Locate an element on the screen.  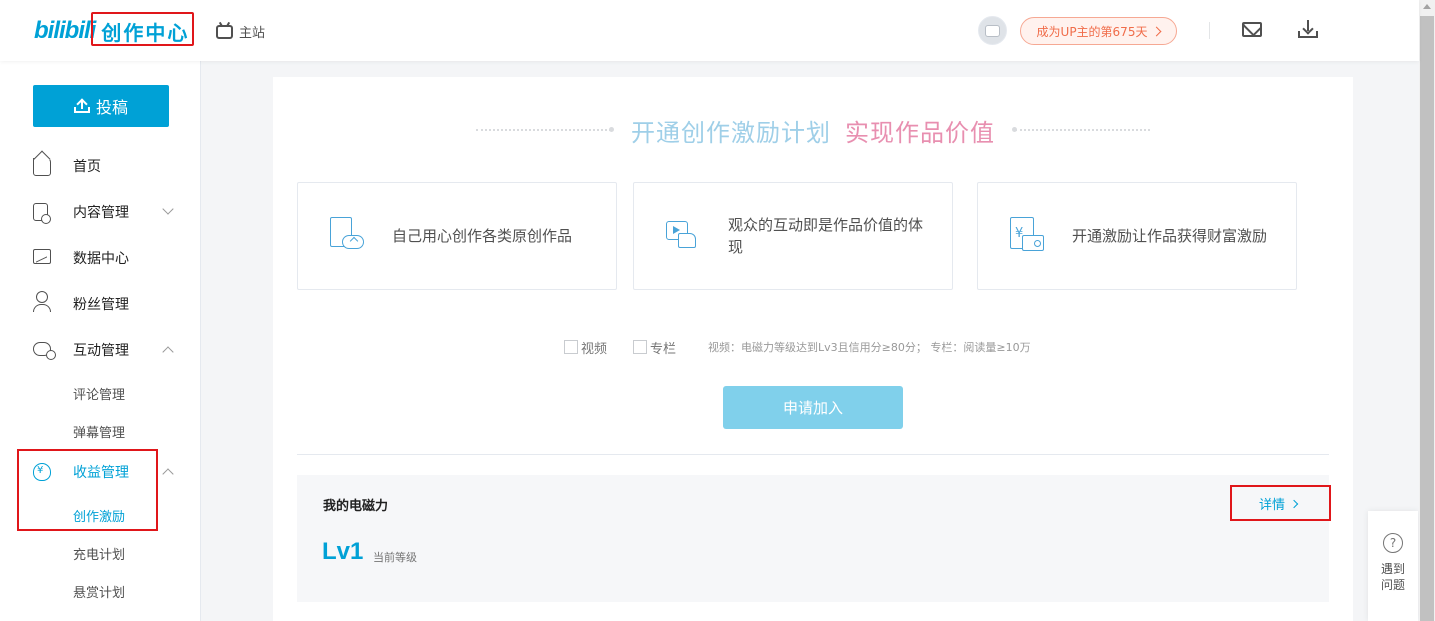
question-icon: ? is located at coordinates (1393, 543).